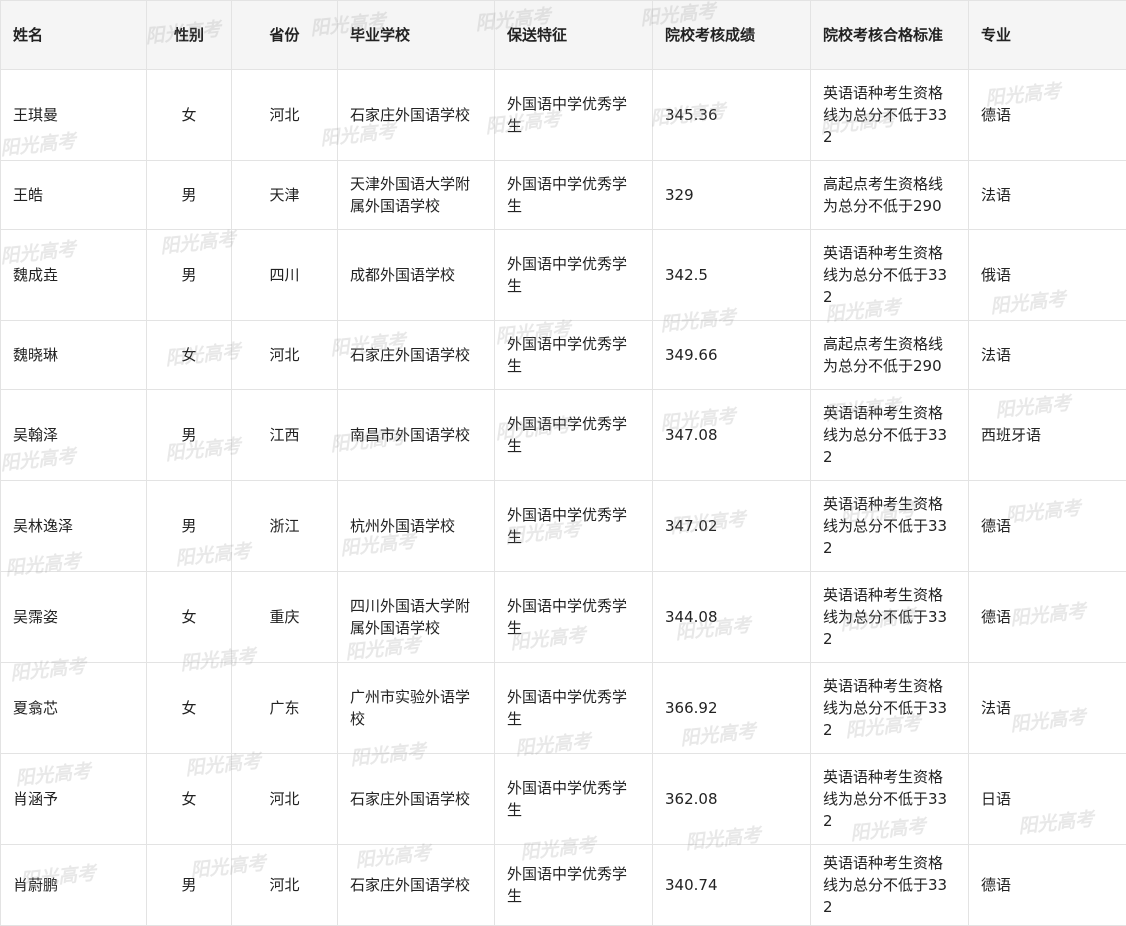 This screenshot has width=1126, height=926. Describe the element at coordinates (1047, 435) in the screenshot. I see `cell-major: 西班牙语` at that location.